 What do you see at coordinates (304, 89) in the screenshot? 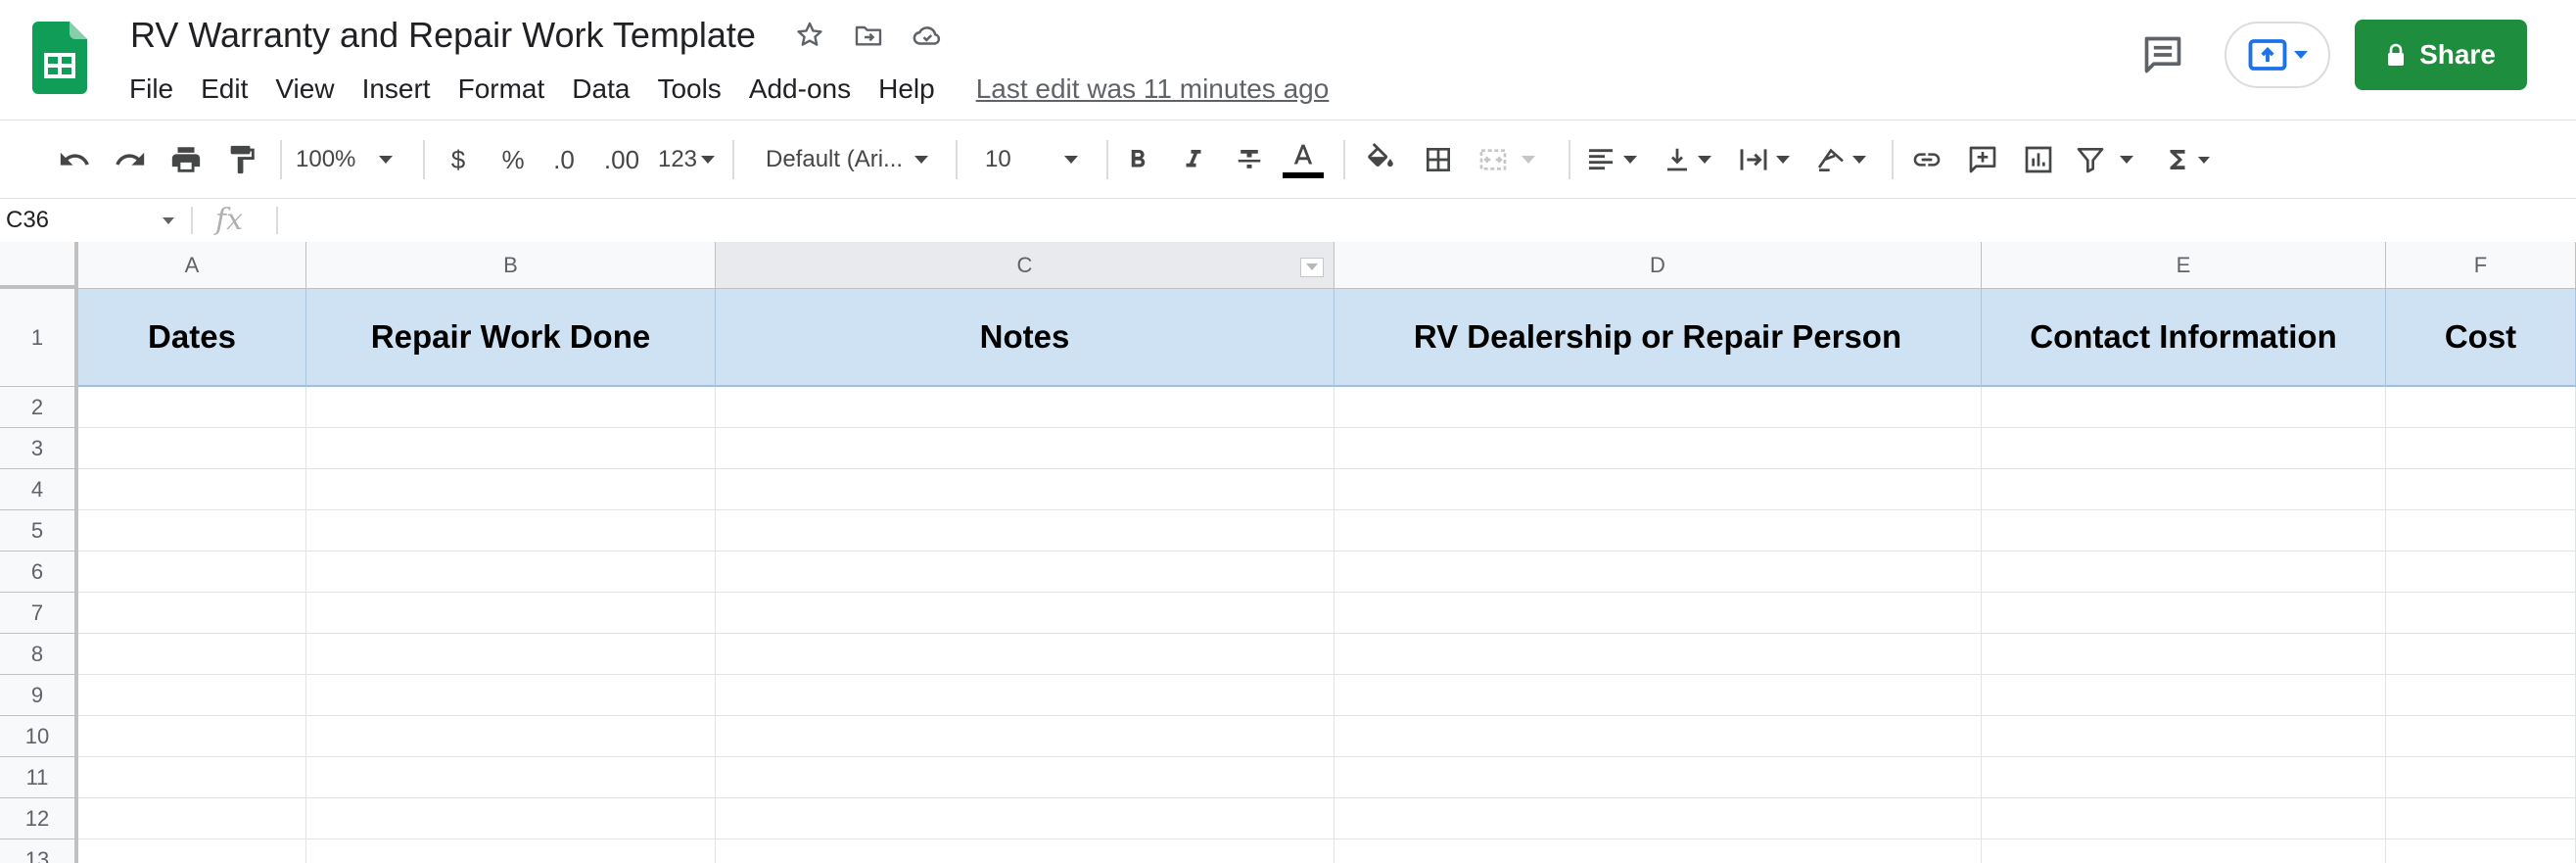
I see `menu-view: View` at bounding box center [304, 89].